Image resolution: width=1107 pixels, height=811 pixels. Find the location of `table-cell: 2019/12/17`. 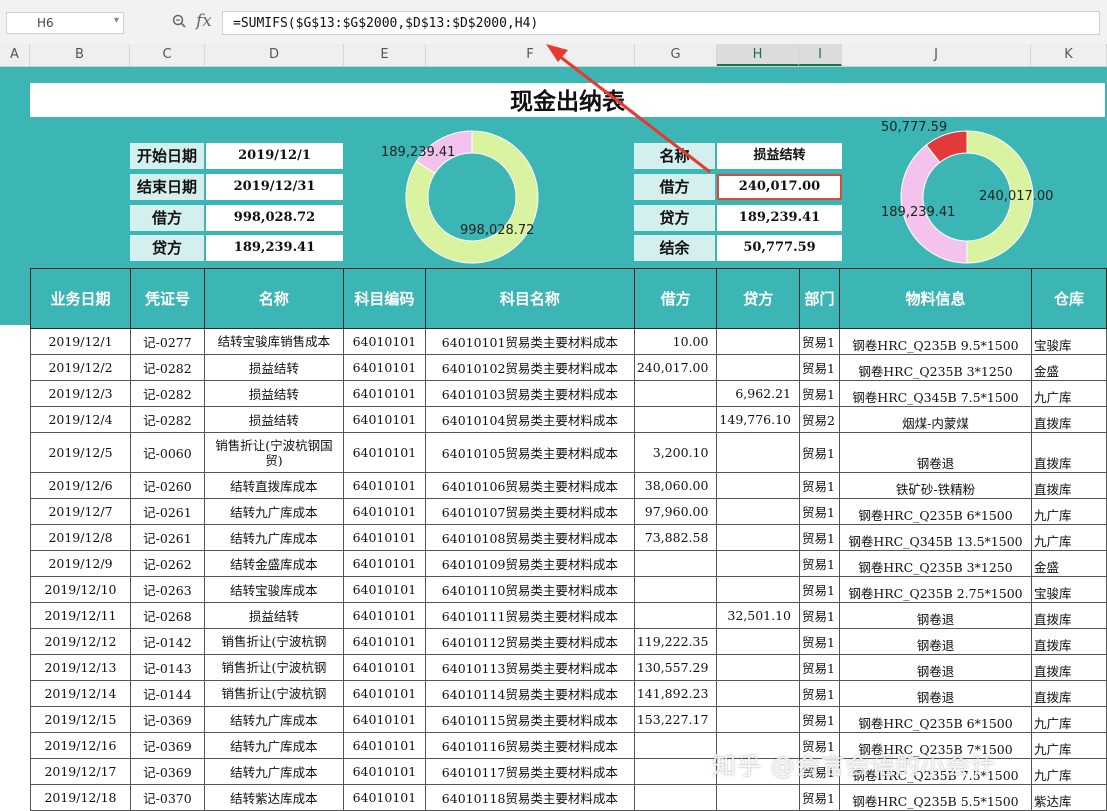

table-cell: 2019/12/17 is located at coordinates (80, 771).